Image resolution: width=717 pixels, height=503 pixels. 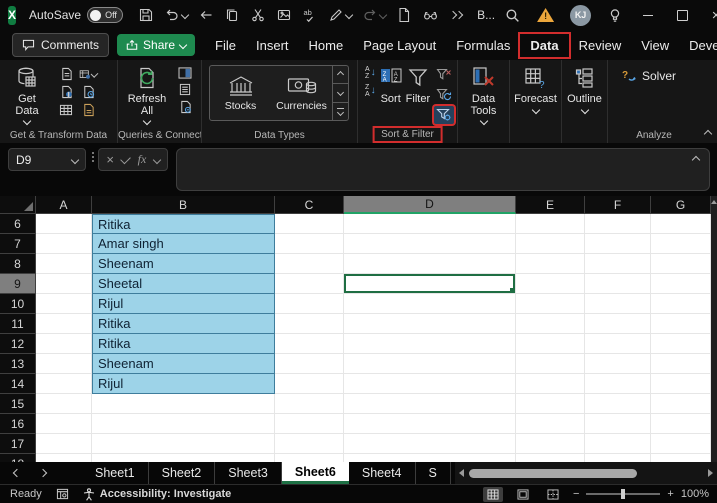 I want to click on ribbon-tab: File, so click(x=225, y=45).